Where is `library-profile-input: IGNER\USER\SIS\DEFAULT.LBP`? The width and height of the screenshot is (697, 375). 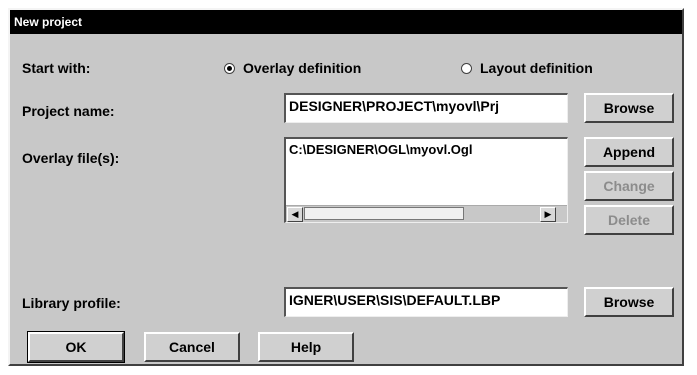 library-profile-input: IGNER\USER\SIS\DEFAULT.LBP is located at coordinates (426, 302).